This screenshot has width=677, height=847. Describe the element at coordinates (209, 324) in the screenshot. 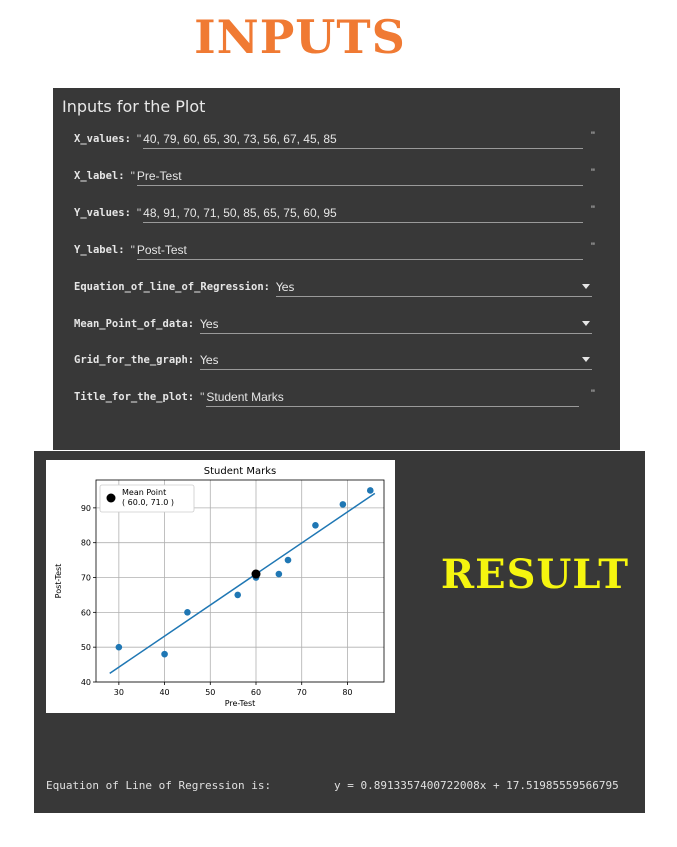

I see `mean-point-value: Yes` at that location.